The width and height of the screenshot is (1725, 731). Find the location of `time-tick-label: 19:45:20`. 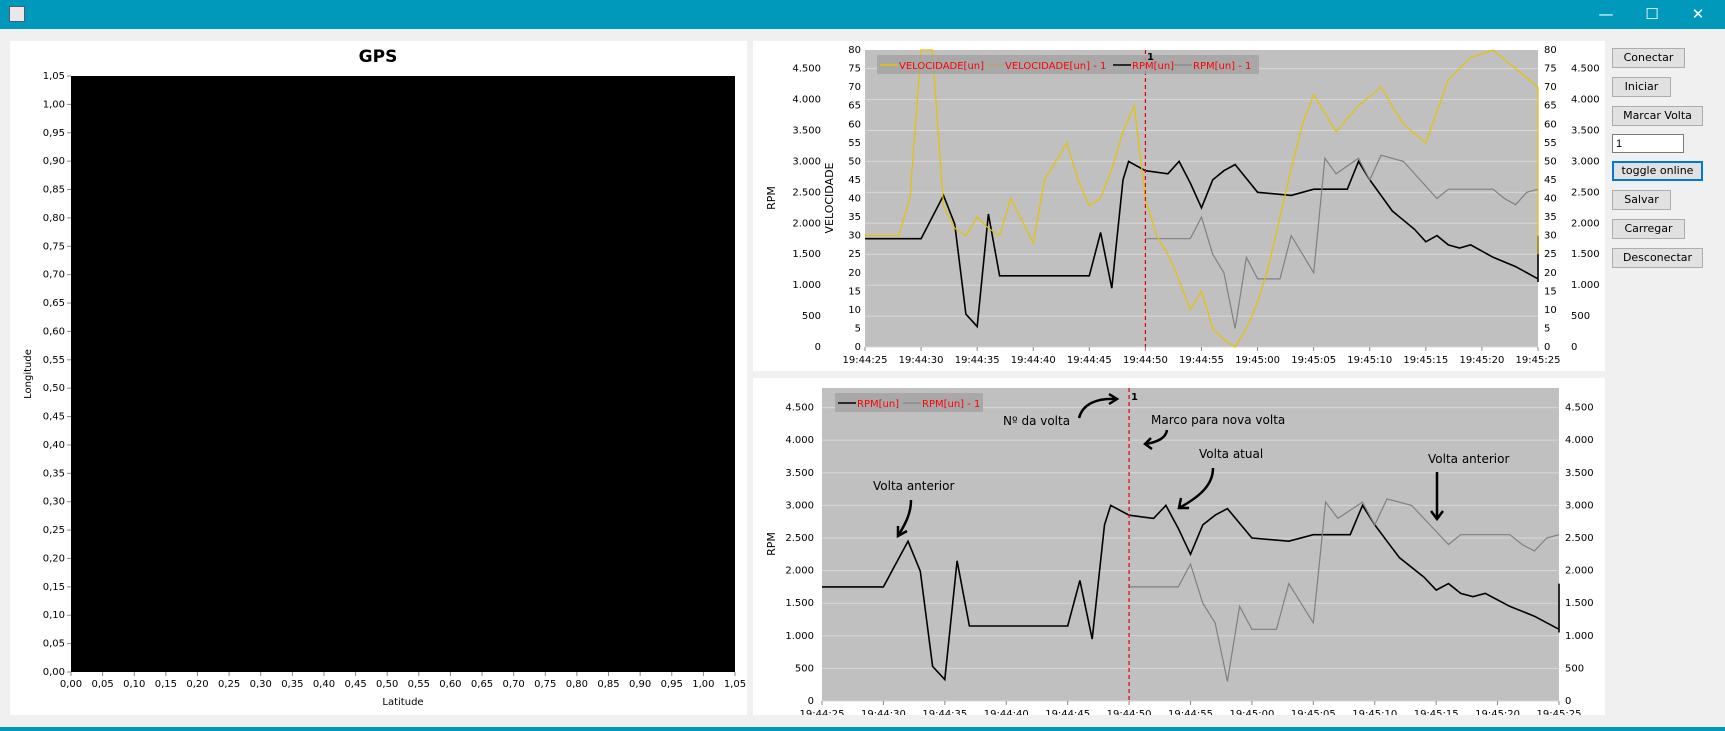

time-tick-label: 19:45:20 is located at coordinates (1481, 360).